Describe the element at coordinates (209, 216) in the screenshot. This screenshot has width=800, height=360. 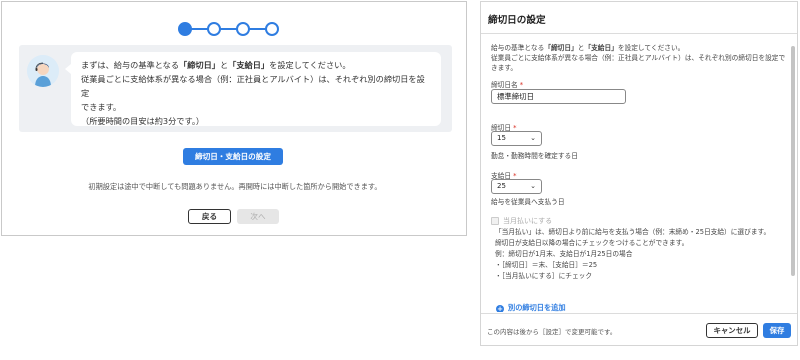
I see `back-button: 戻る` at that location.